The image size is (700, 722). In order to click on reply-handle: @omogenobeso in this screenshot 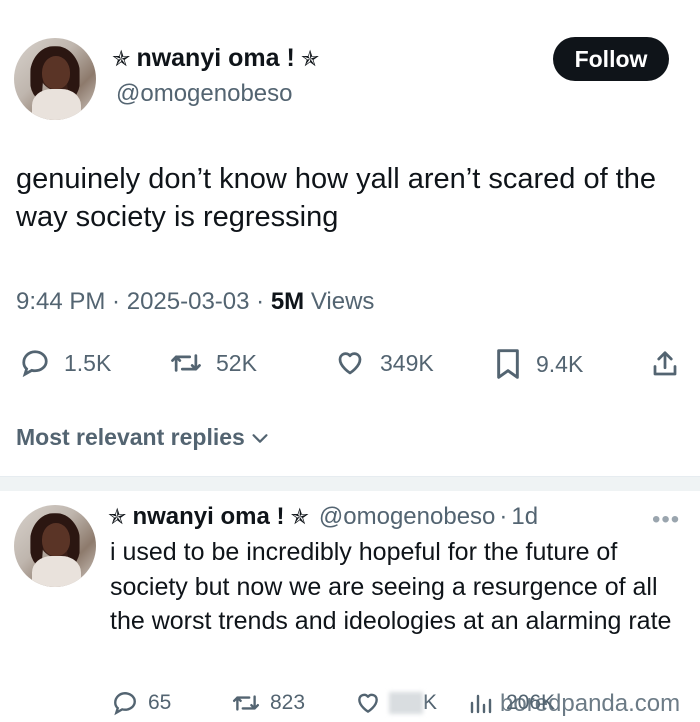, I will do `click(407, 517)`.